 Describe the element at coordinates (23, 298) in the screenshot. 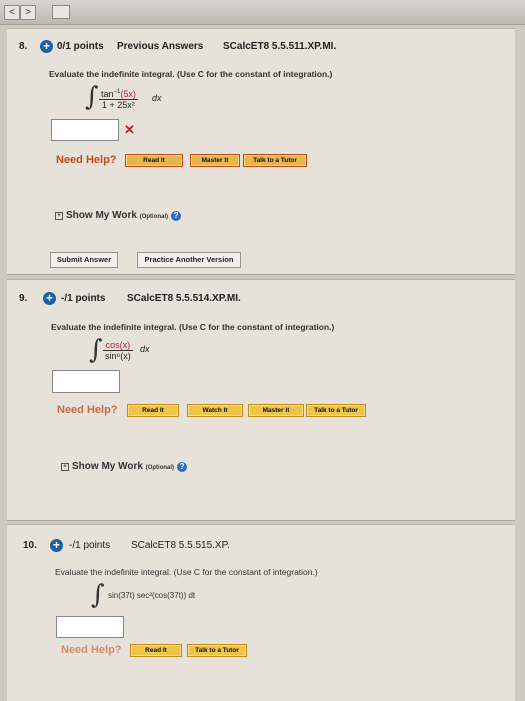

I see `question-number: 9.` at that location.